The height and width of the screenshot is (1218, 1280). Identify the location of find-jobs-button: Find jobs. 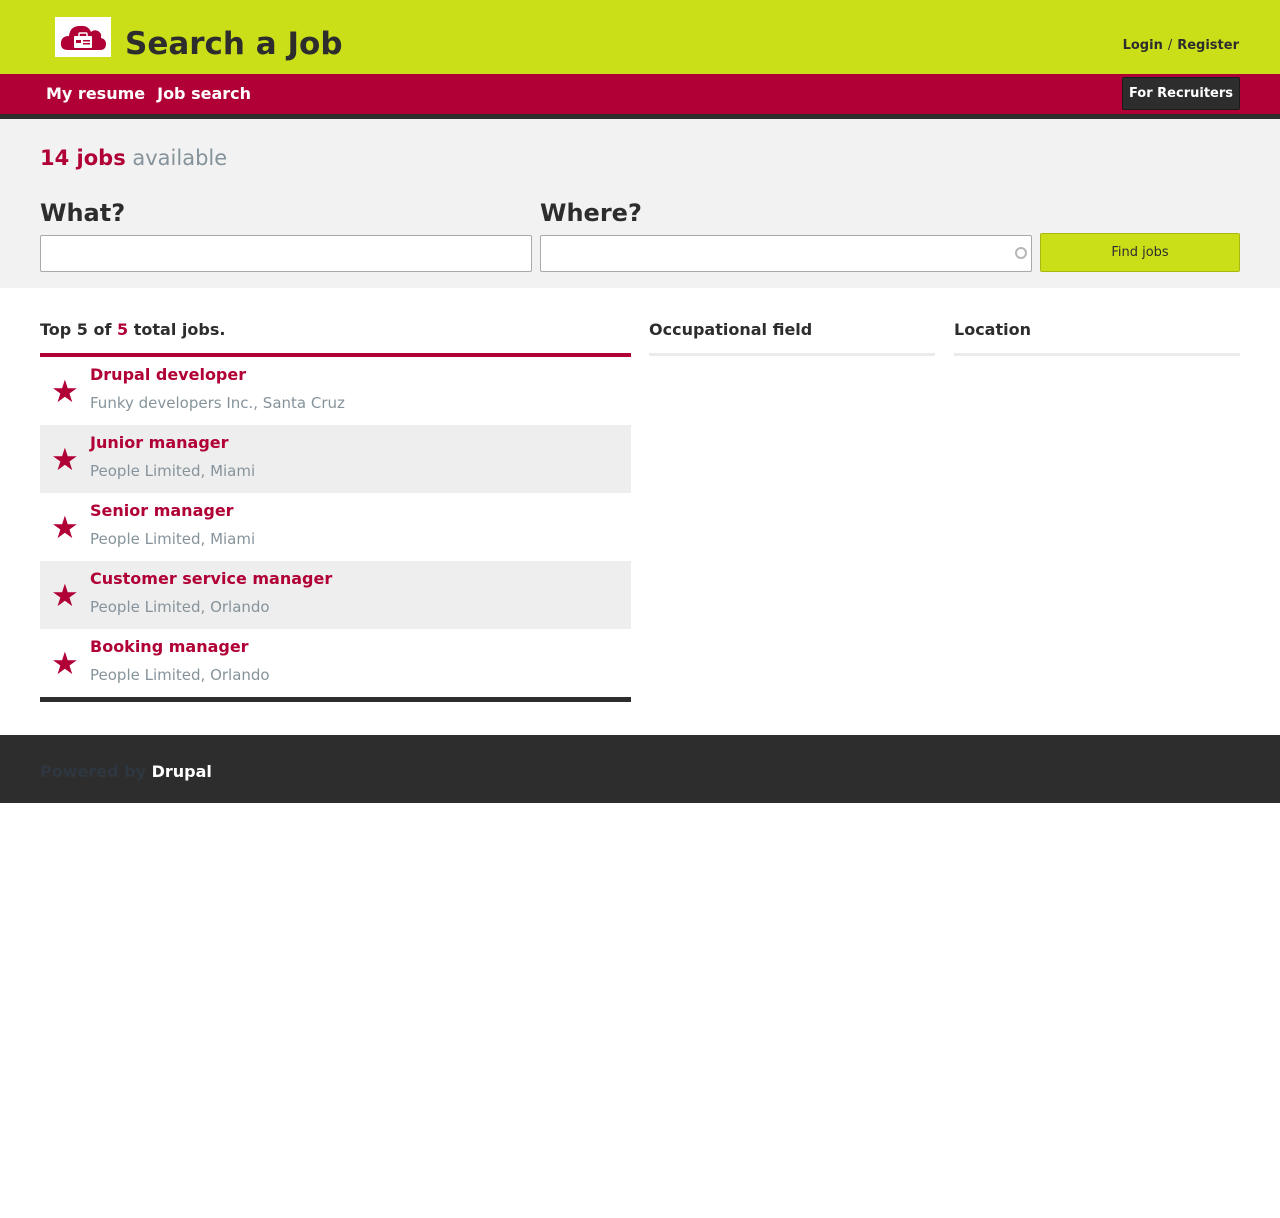
(1140, 252).